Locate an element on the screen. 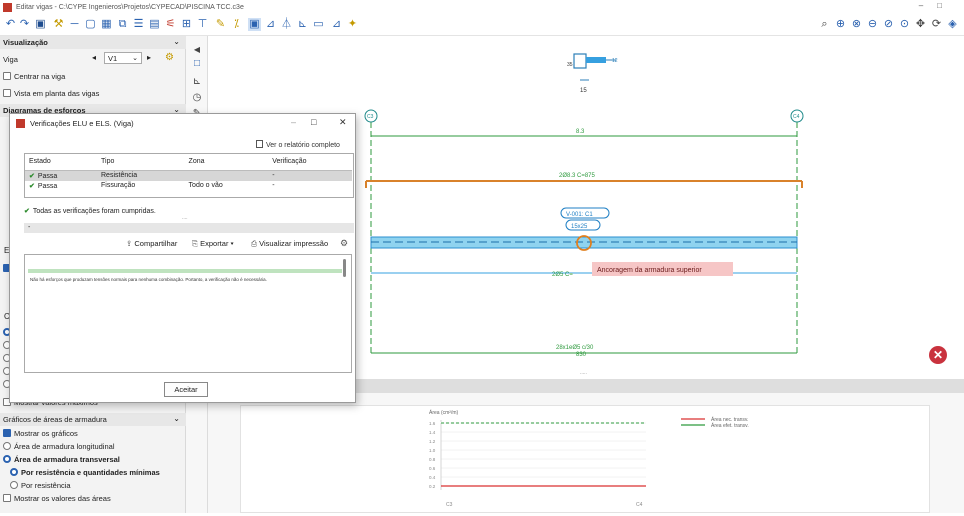 This screenshot has width=964, height=516. copy-icon: ⧉ is located at coordinates (122, 24).